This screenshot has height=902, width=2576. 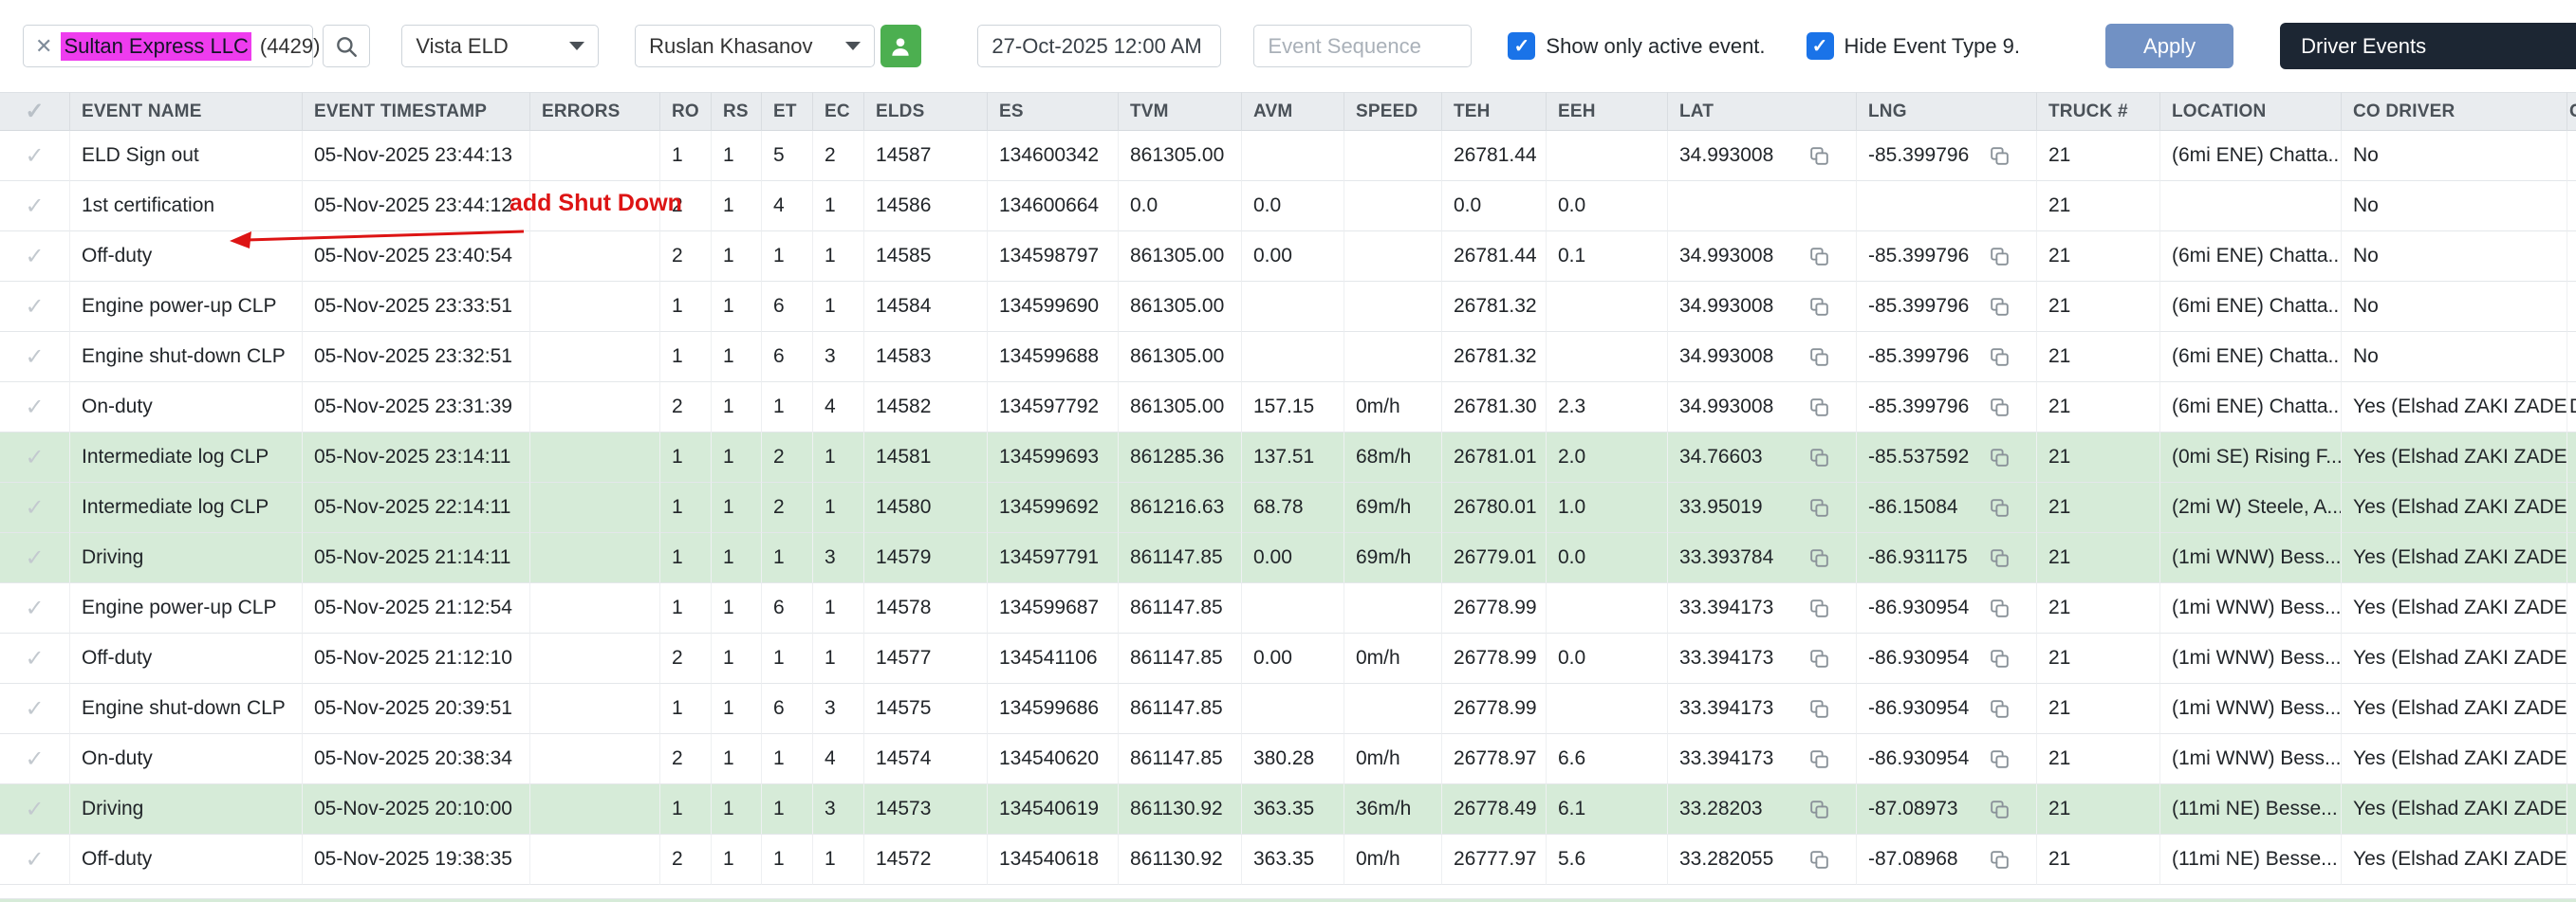 What do you see at coordinates (686, 659) in the screenshot?
I see `cell-ro: 2` at bounding box center [686, 659].